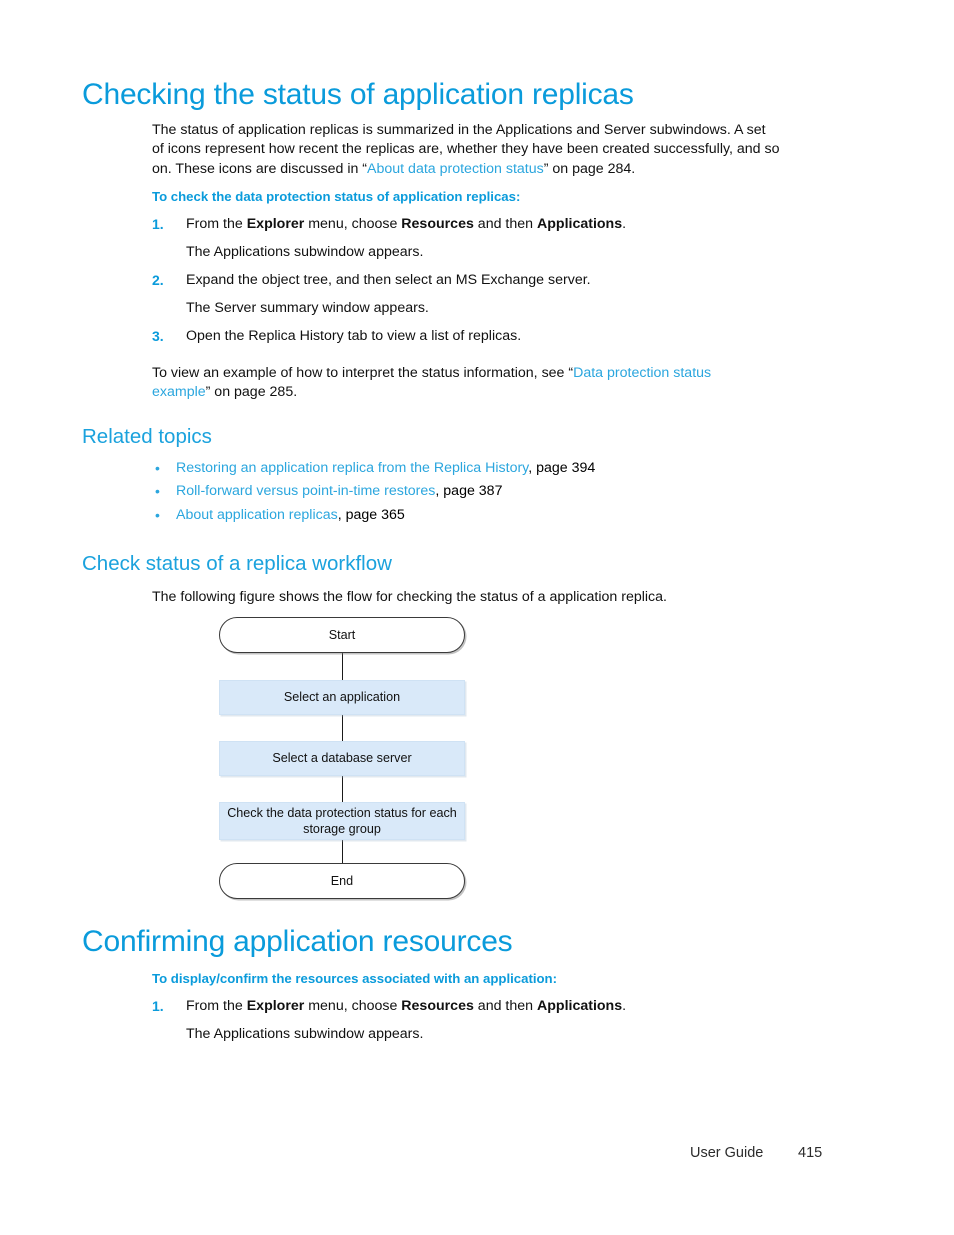  What do you see at coordinates (158, 336) in the screenshot?
I see `step-number-3: 3.` at bounding box center [158, 336].